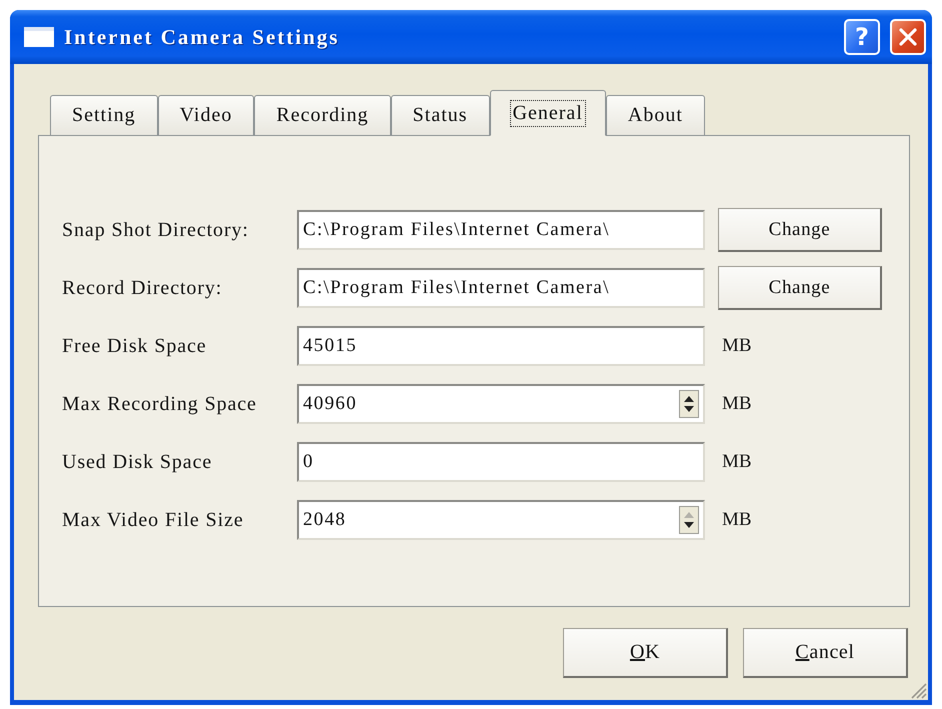 This screenshot has width=942, height=709. I want to click on field-label: Used Disk Space, so click(137, 462).